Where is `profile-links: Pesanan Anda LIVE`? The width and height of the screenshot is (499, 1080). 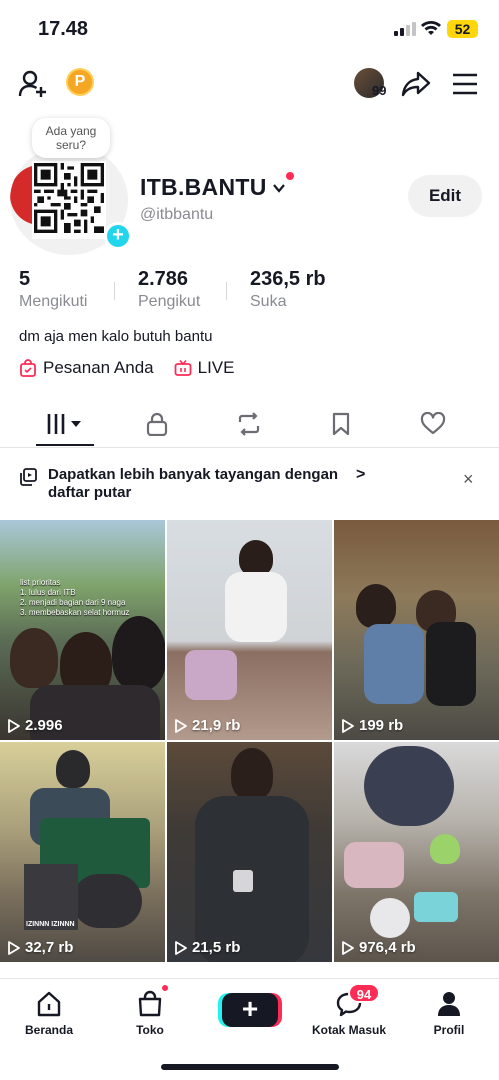
profile-links: Pesanan Anda LIVE is located at coordinates (136, 368).